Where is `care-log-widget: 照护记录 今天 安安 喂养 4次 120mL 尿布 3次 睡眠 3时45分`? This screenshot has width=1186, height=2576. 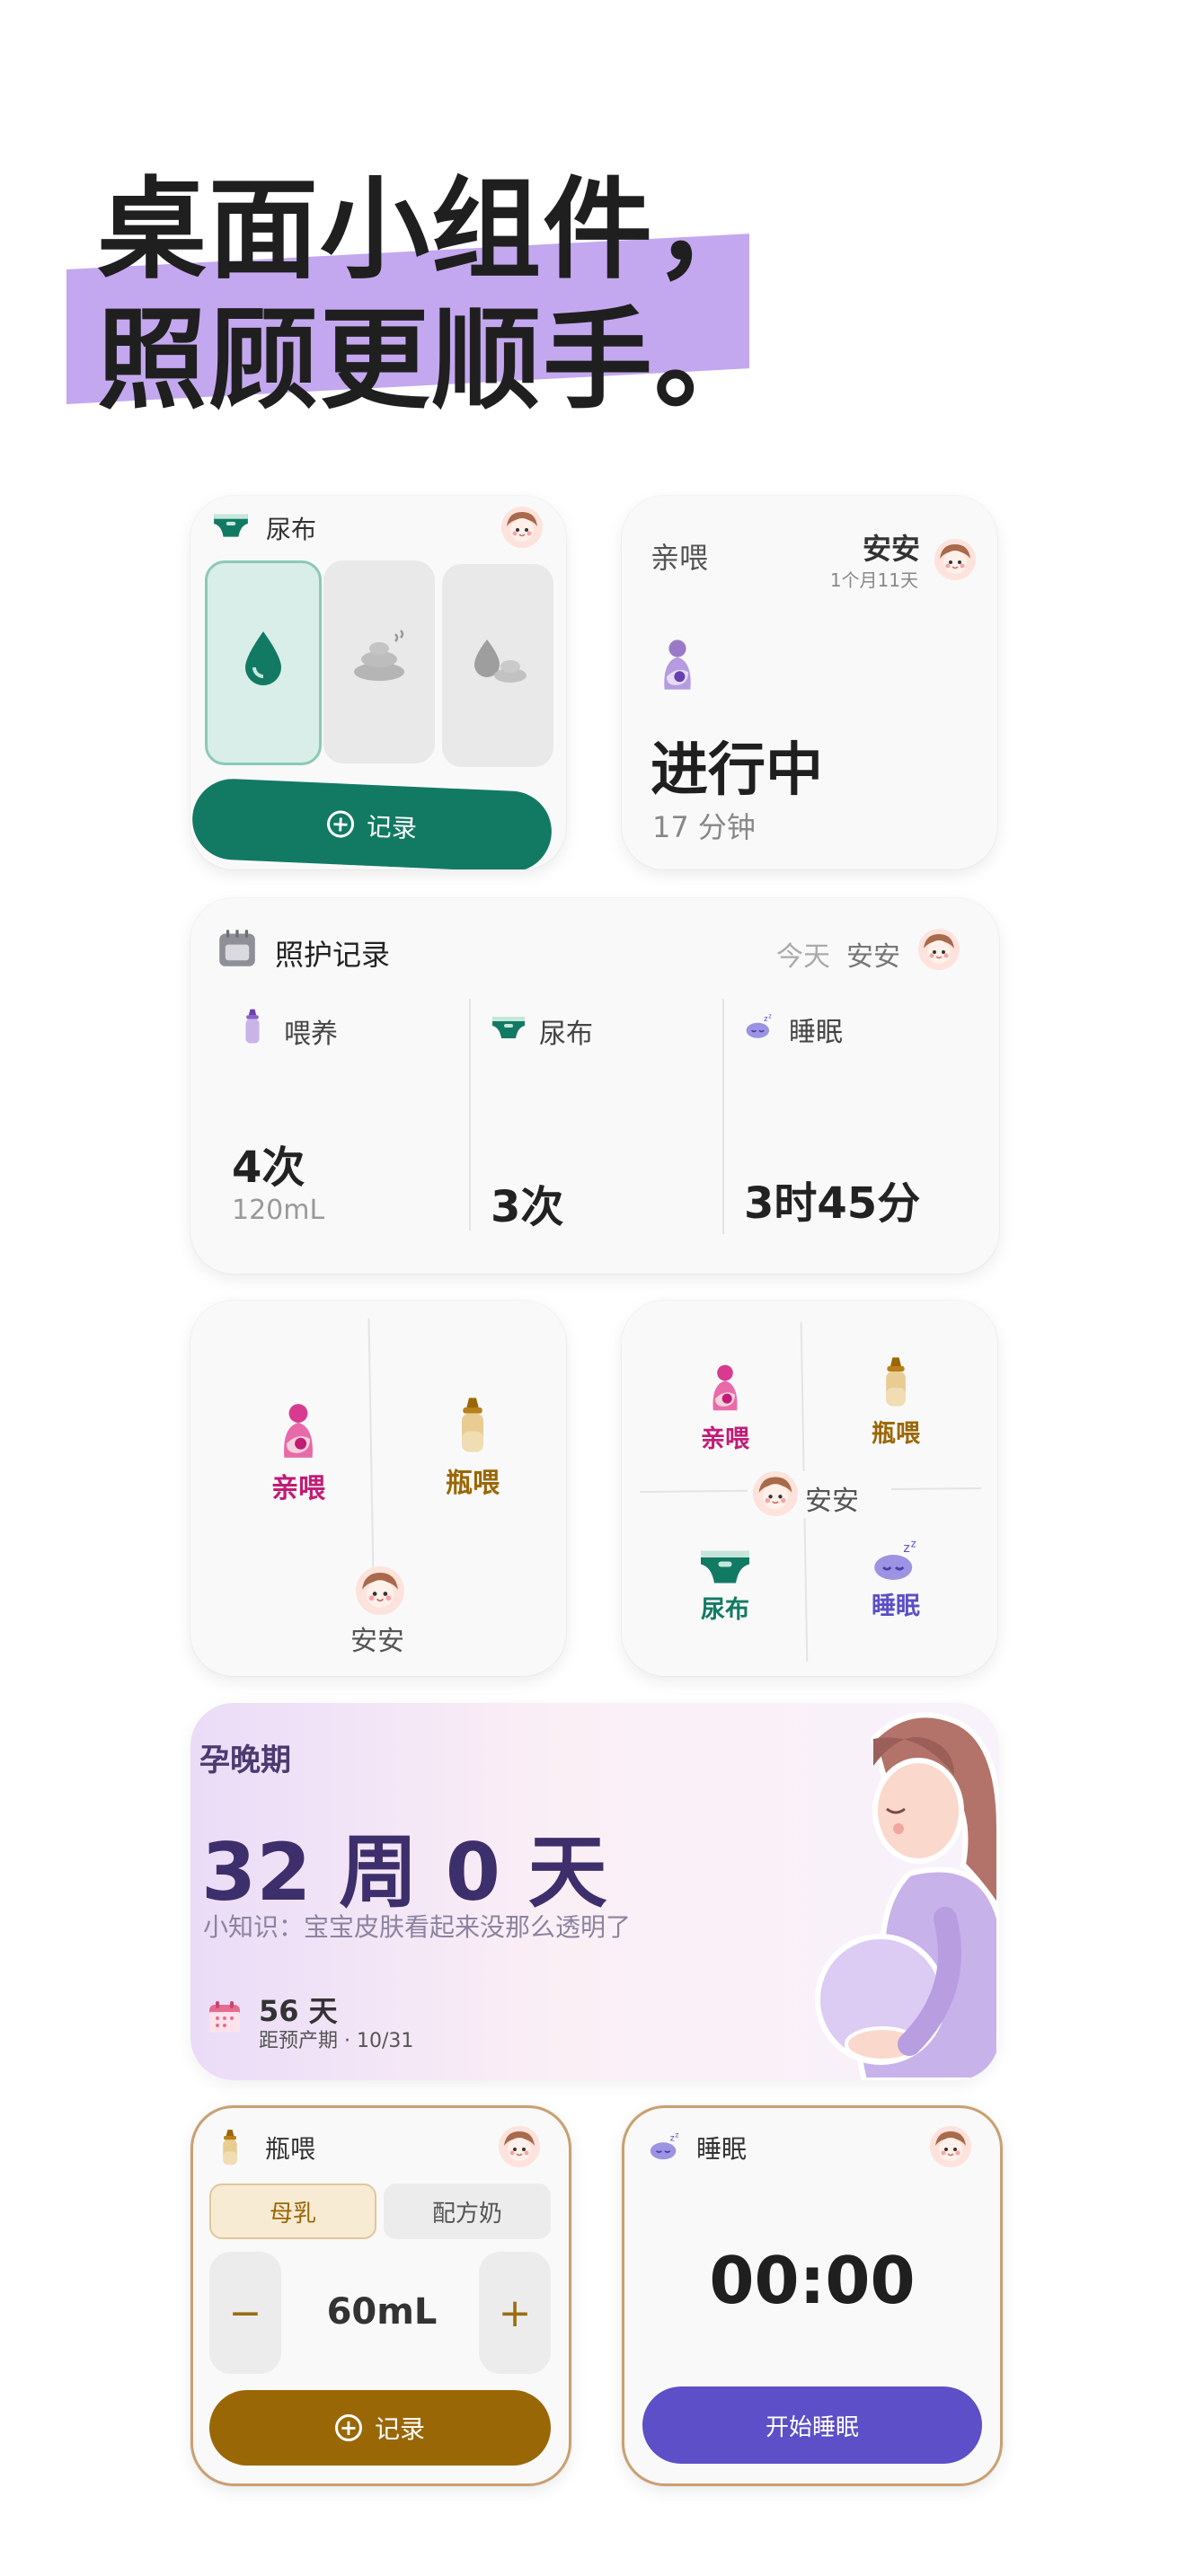
care-log-widget: 照护记录 今天 安安 喂养 4次 120mL 尿布 3次 睡眠 3时45分 is located at coordinates (594, 1086).